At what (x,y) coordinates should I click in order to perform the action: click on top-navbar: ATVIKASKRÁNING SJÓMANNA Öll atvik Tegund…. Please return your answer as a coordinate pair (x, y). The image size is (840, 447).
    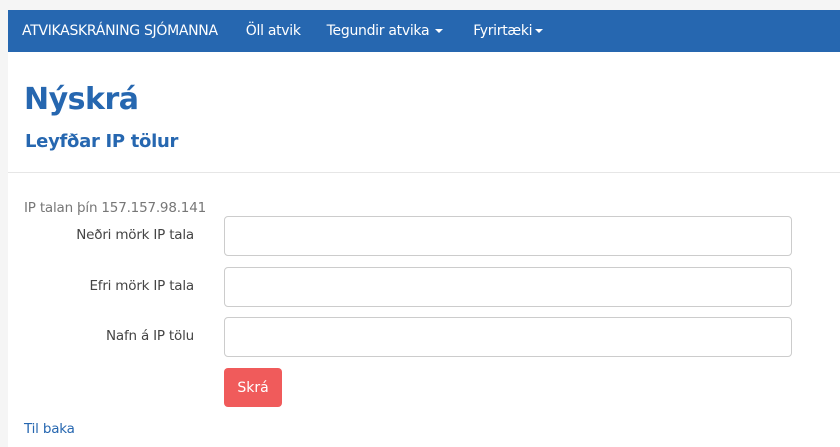
    Looking at the image, I should click on (424, 31).